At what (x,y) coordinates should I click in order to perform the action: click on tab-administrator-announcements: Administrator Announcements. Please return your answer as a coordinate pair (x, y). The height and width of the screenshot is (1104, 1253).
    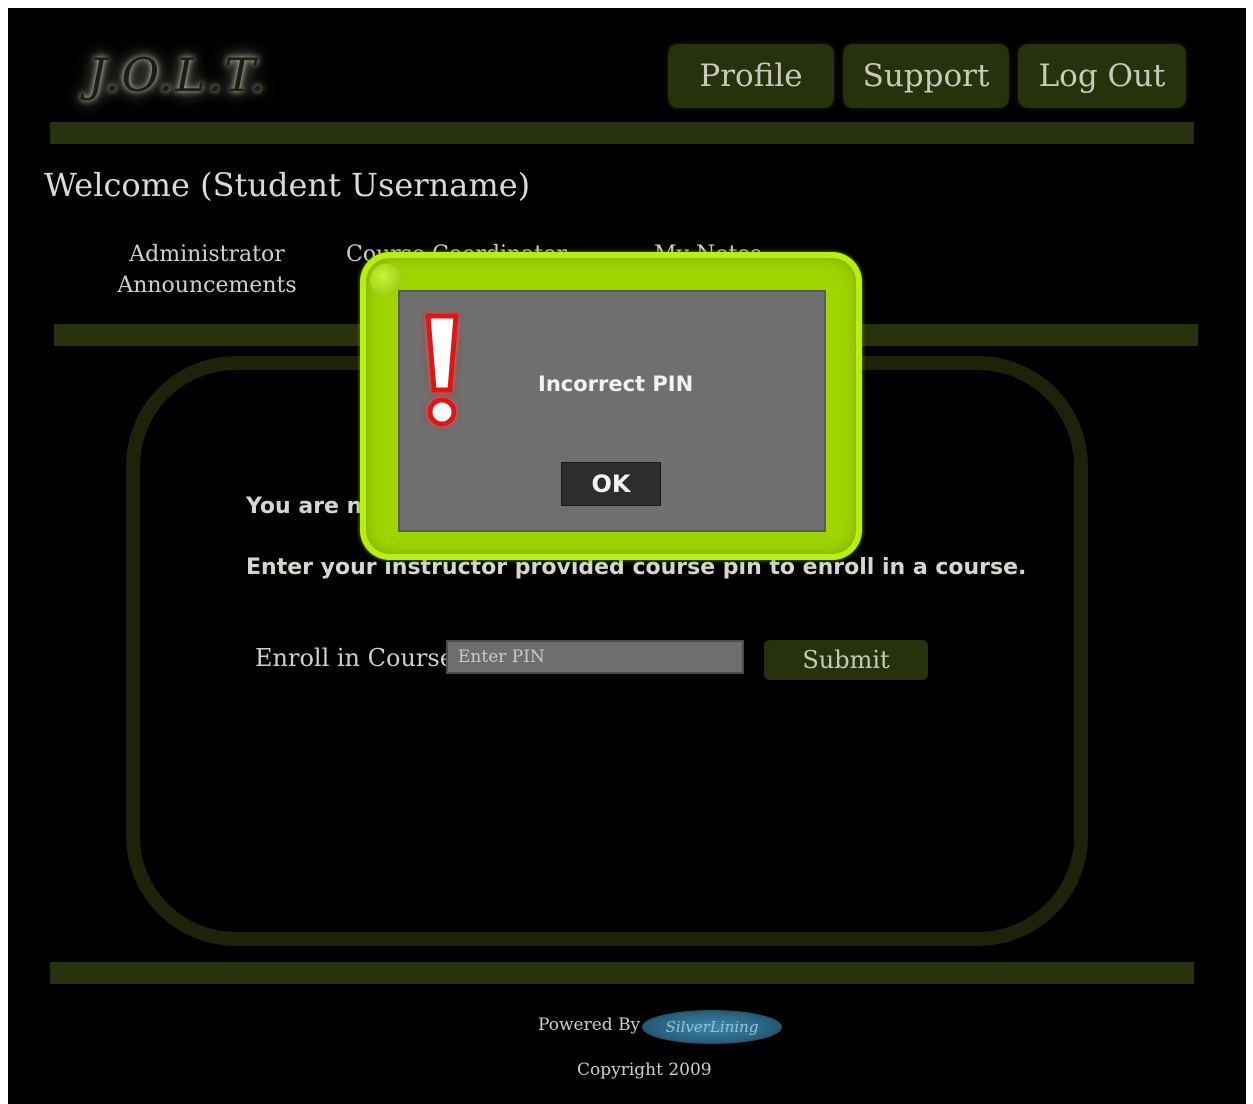
    Looking at the image, I should click on (207, 270).